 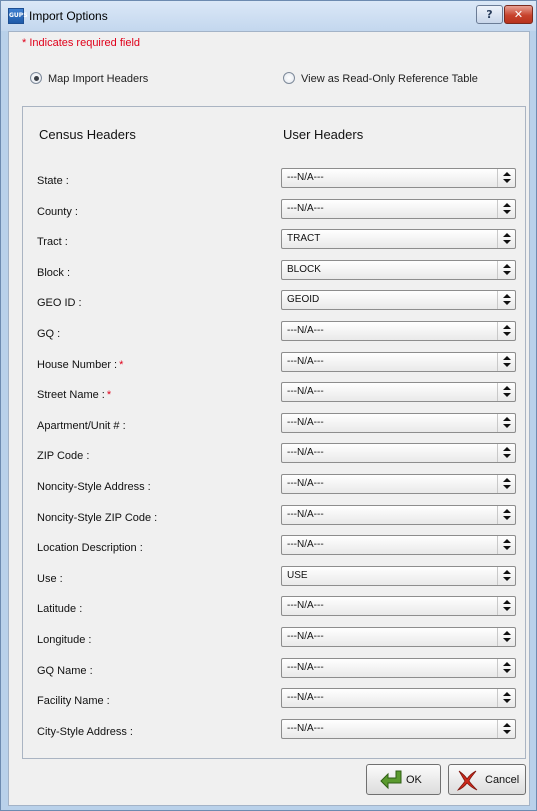 What do you see at coordinates (398, 606) in the screenshot?
I see `user-header-select-latitude: ---N/A---` at bounding box center [398, 606].